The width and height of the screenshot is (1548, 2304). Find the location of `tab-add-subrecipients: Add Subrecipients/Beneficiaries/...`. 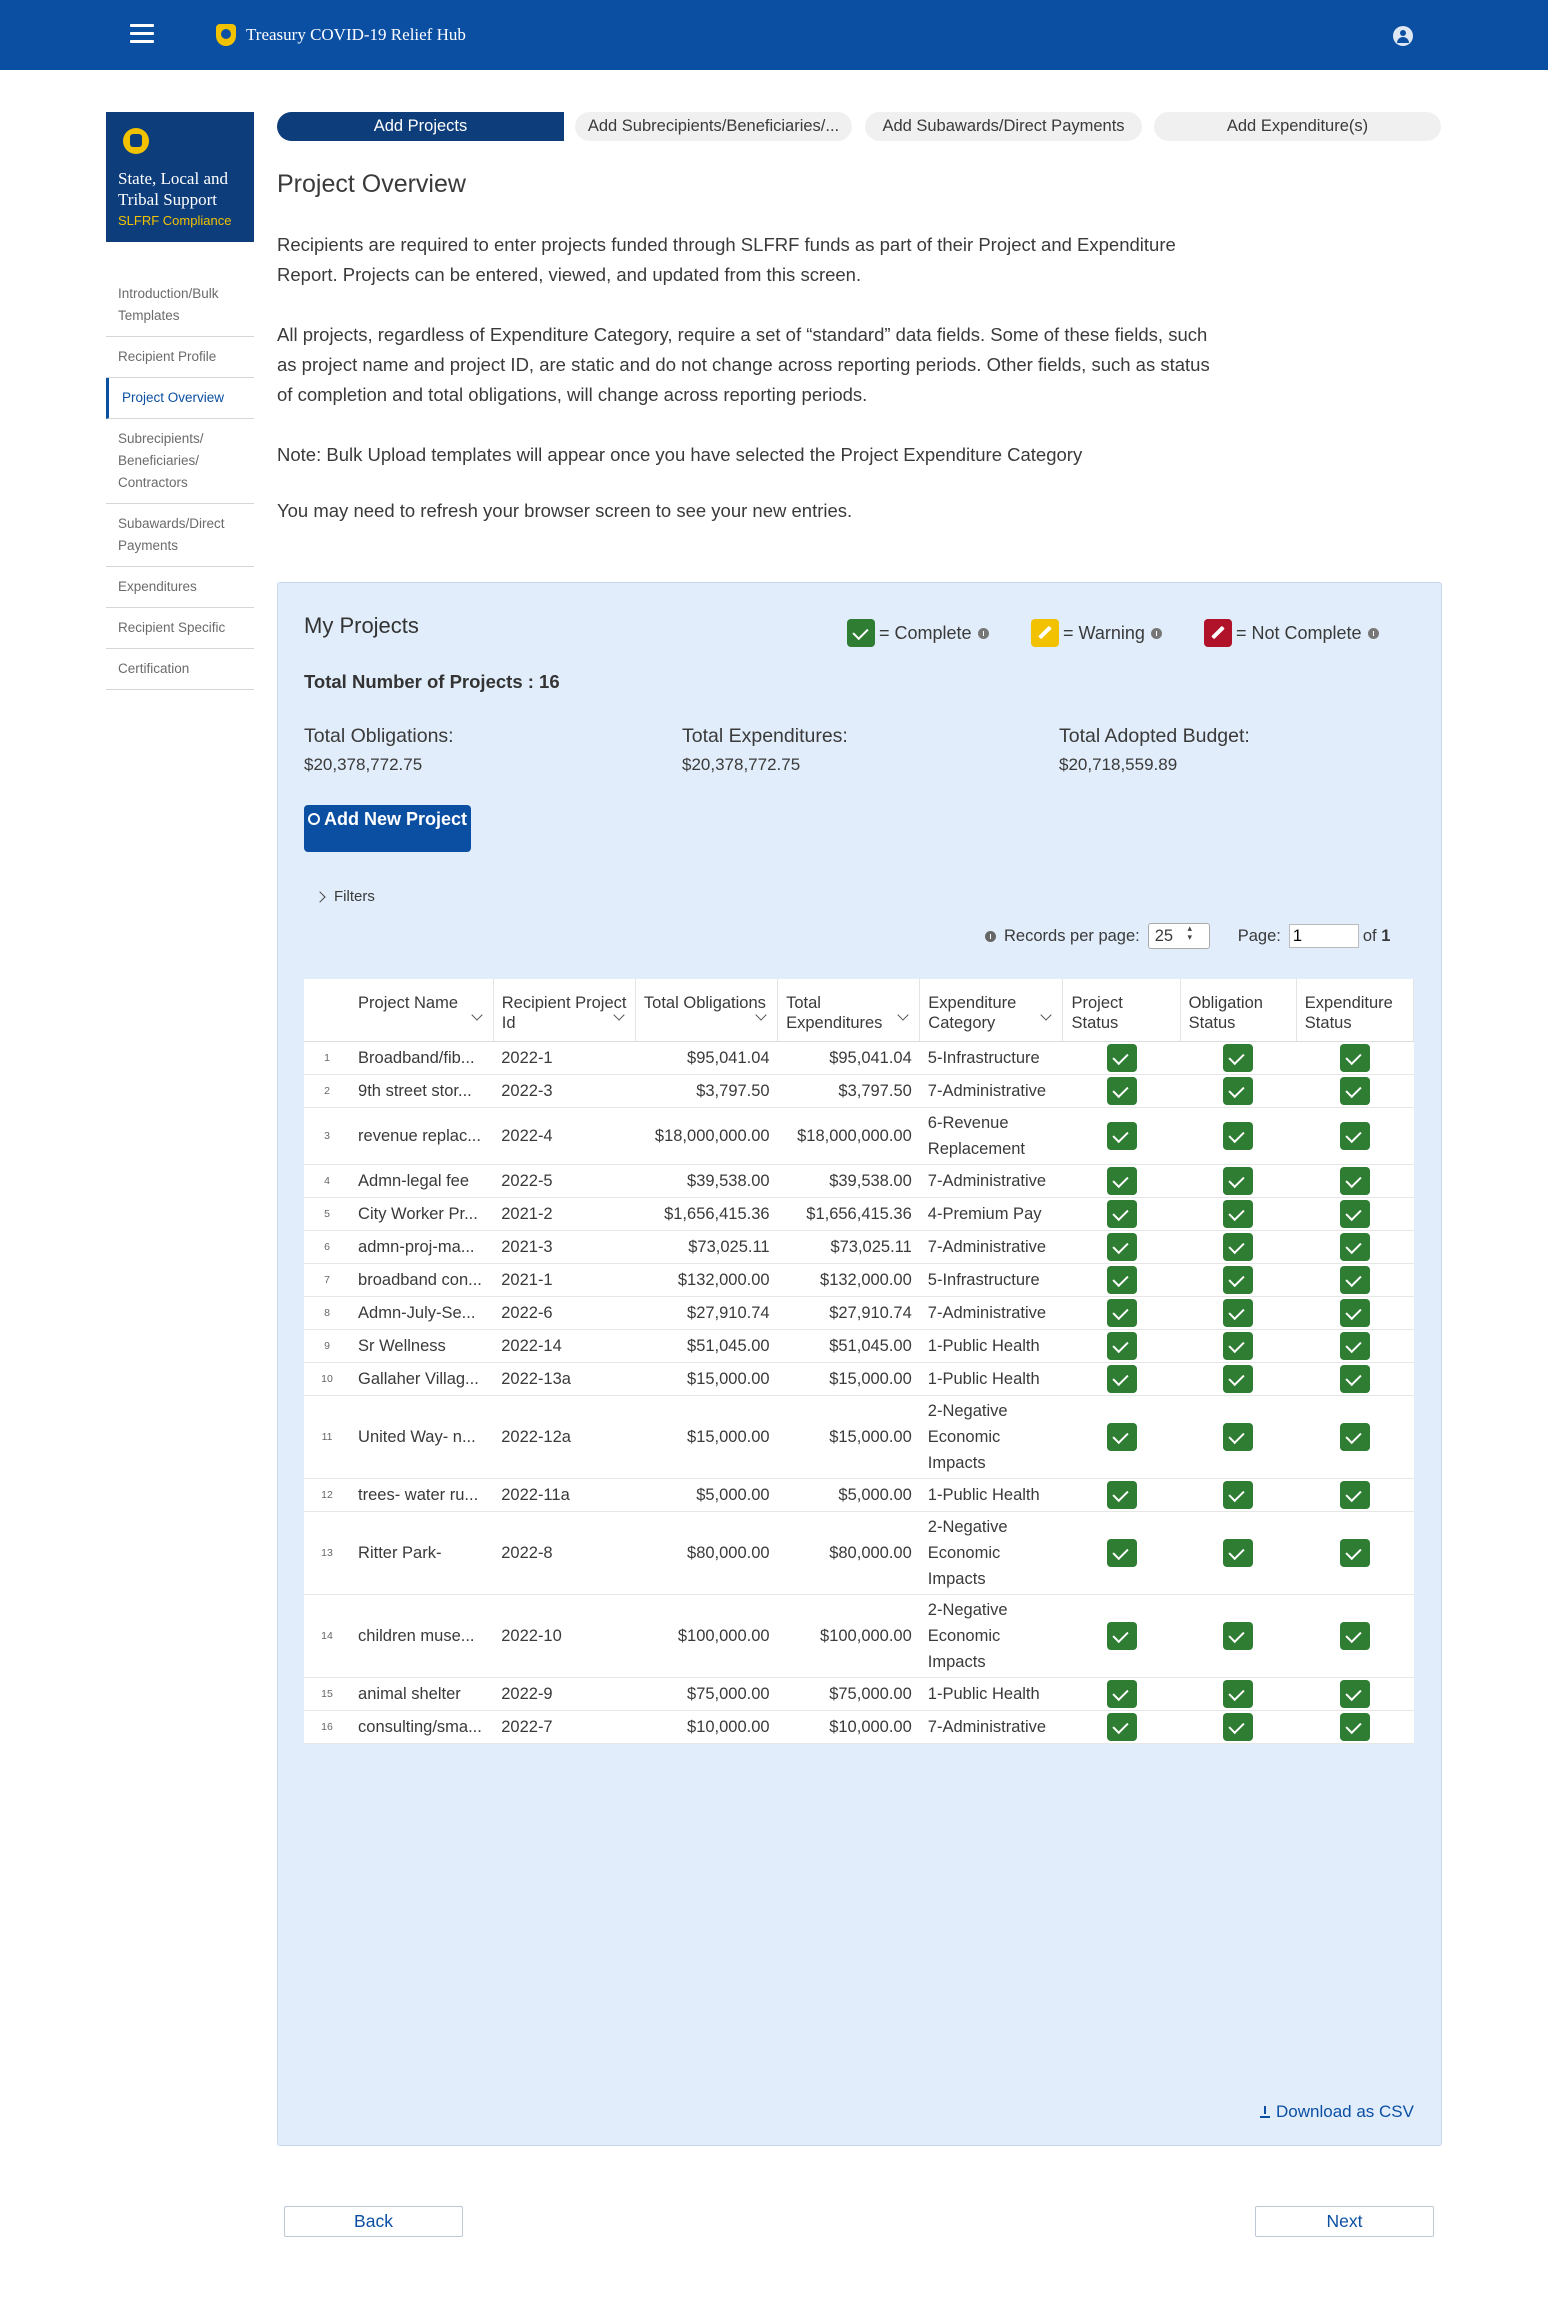

tab-add-subrecipients: Add Subrecipients/Beneficiaries/... is located at coordinates (713, 126).